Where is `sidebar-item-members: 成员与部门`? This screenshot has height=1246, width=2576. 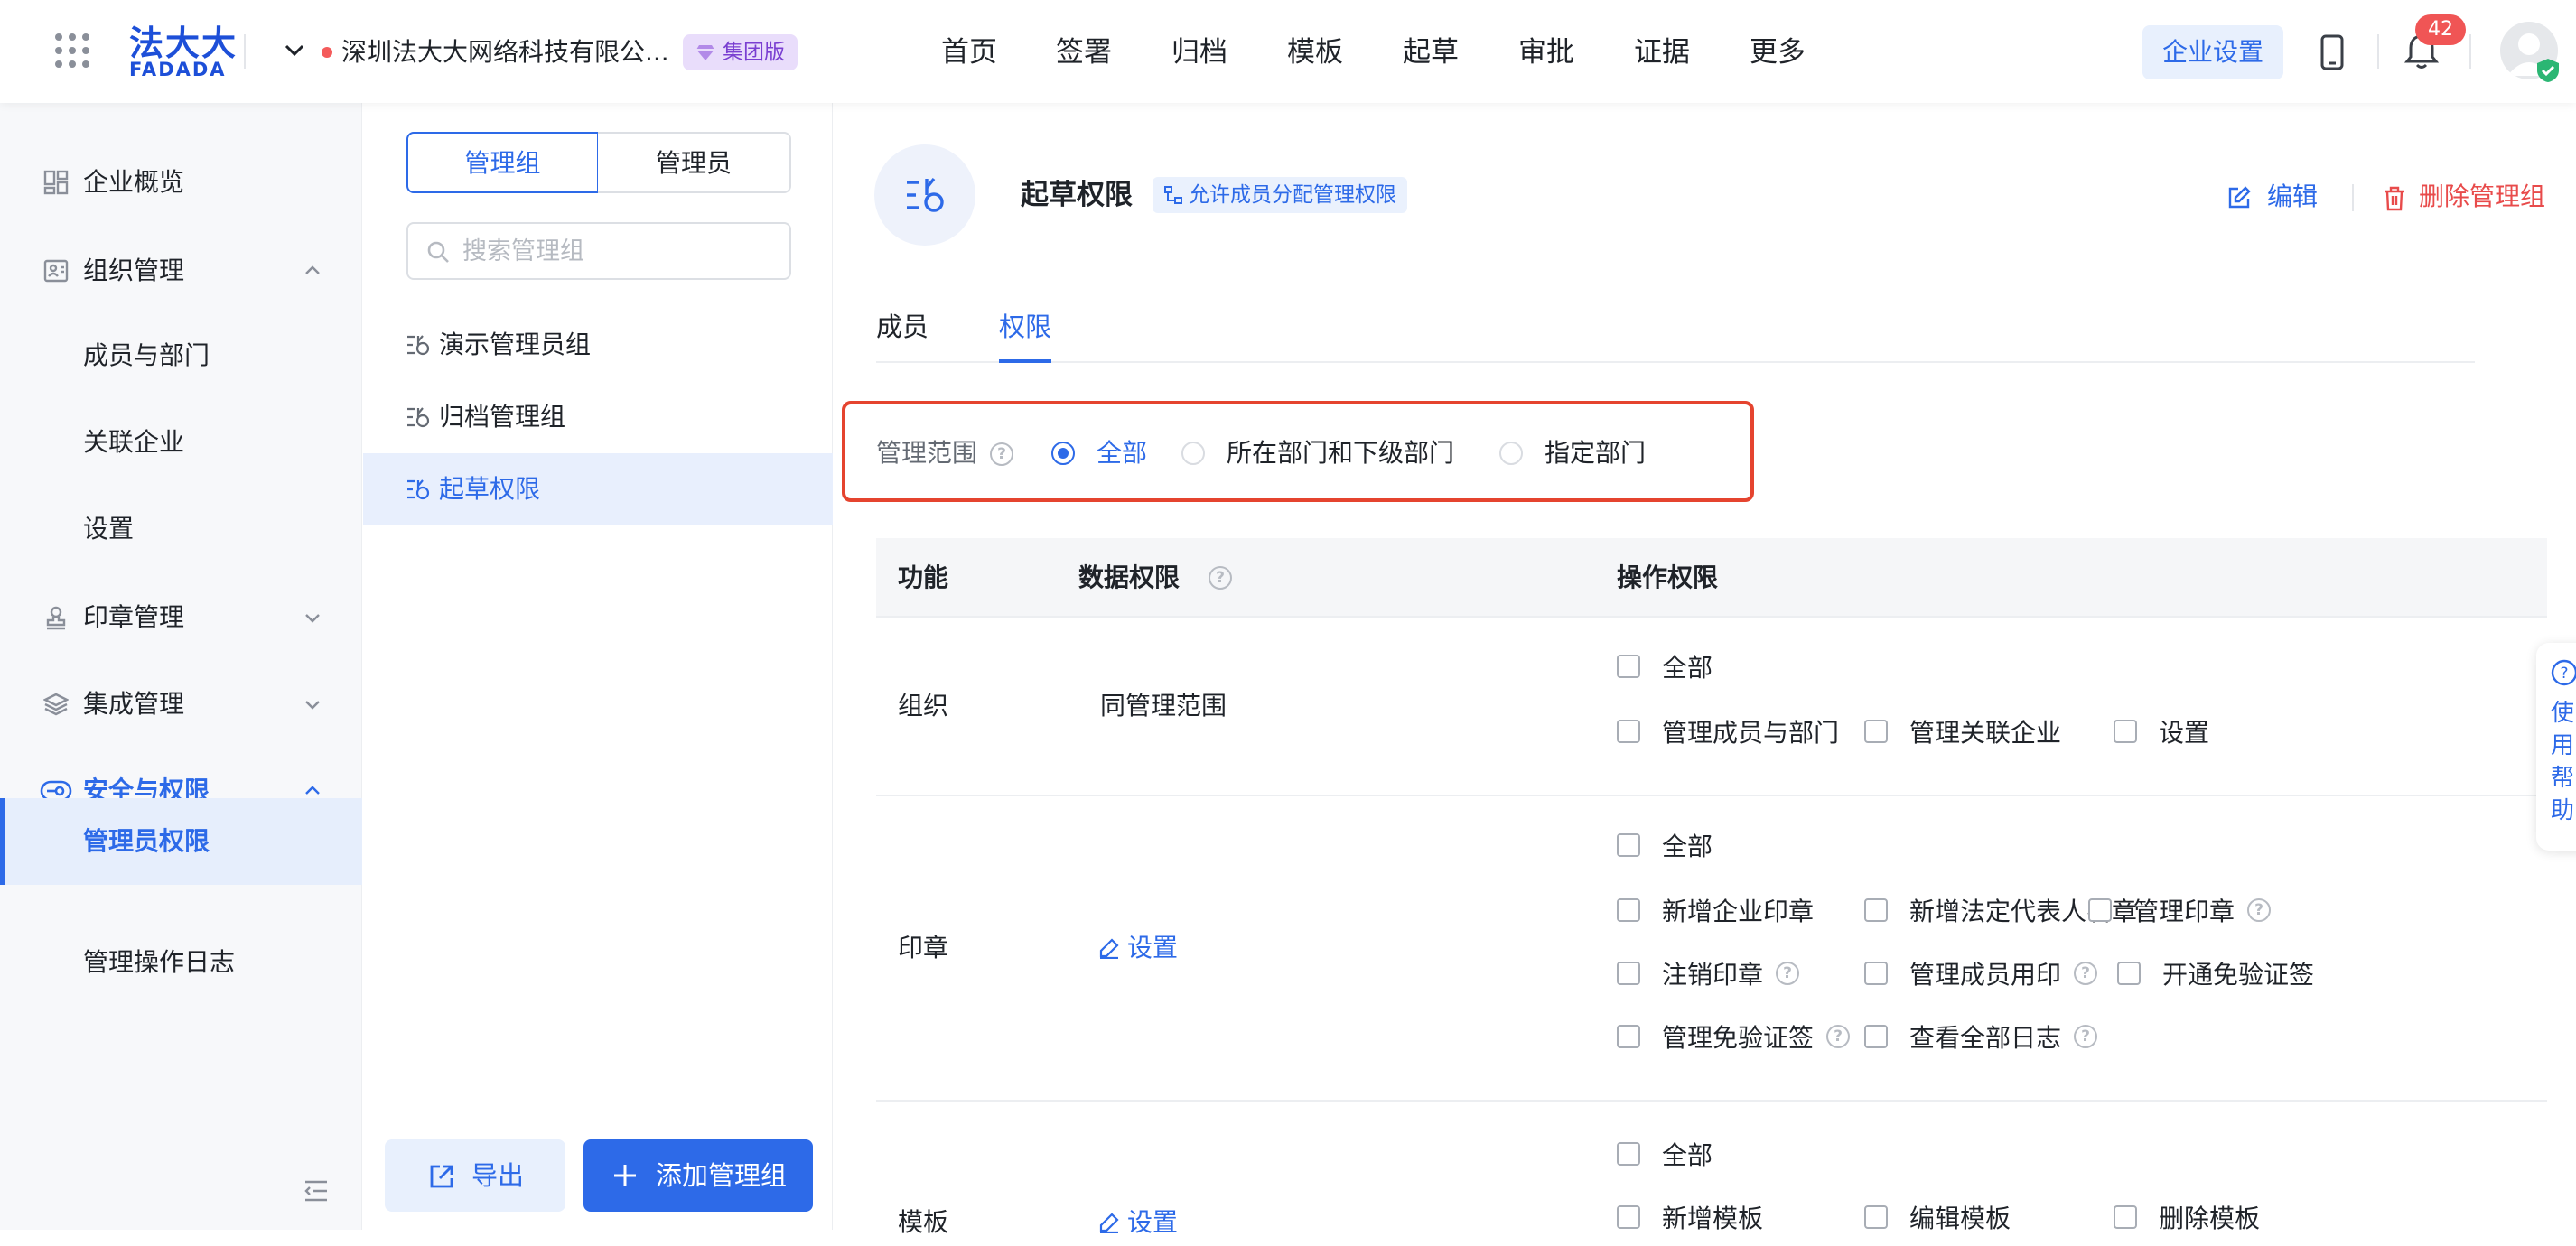 sidebar-item-members: 成员与部门 is located at coordinates (181, 356).